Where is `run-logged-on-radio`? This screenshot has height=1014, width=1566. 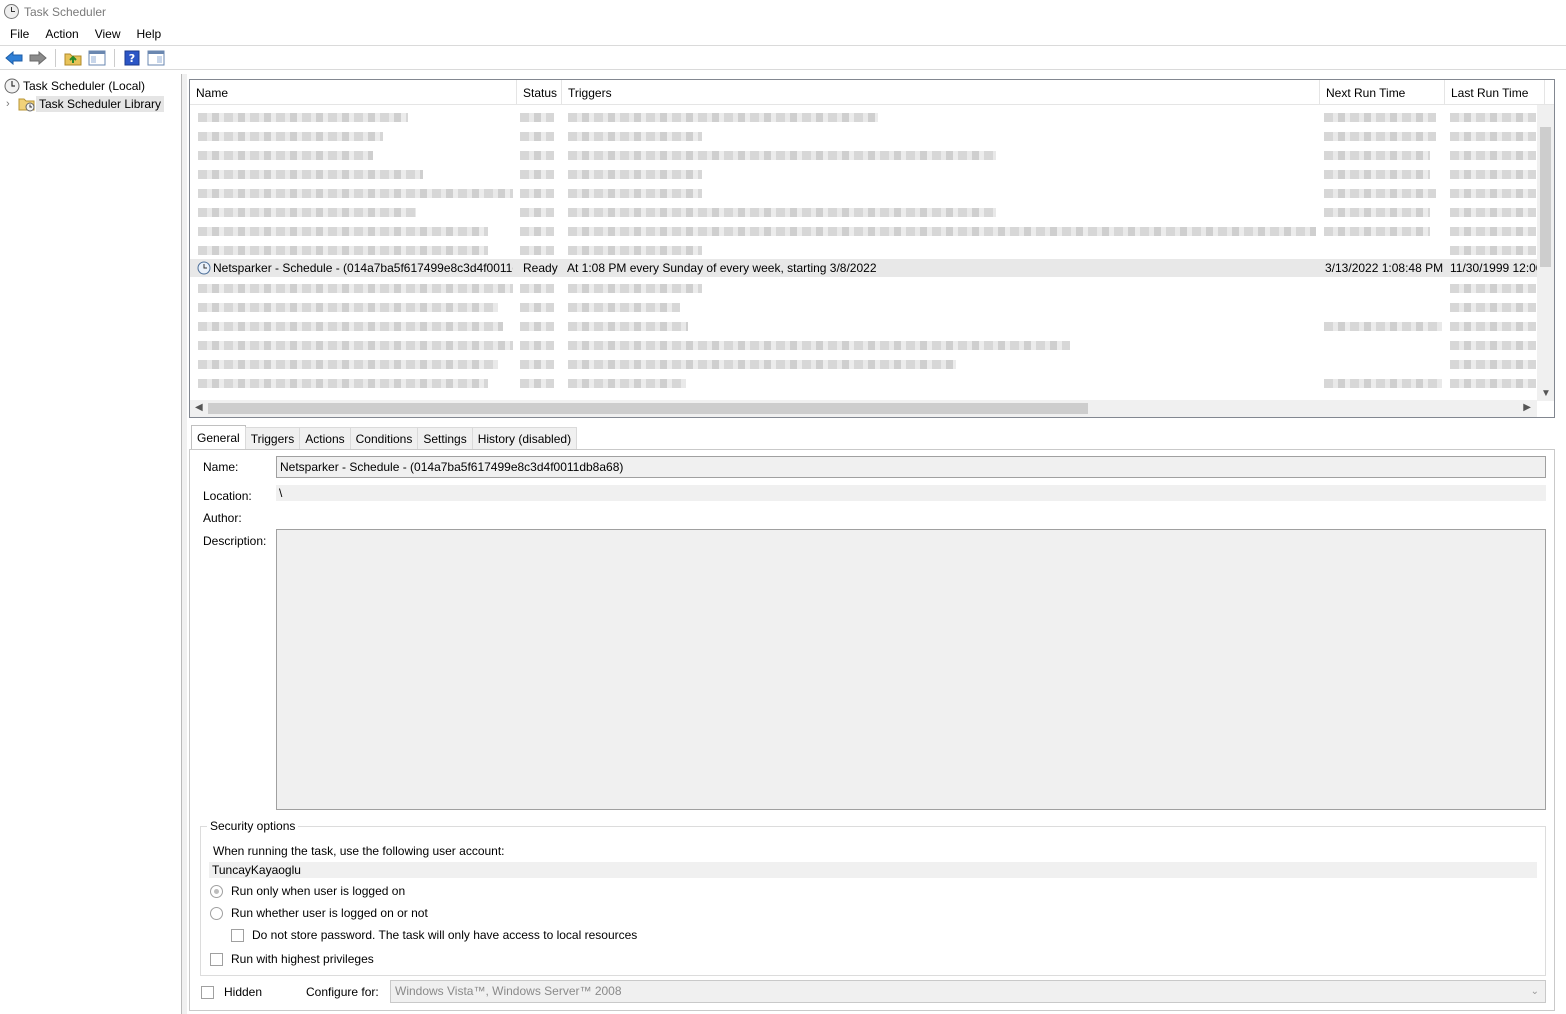 run-logged-on-radio is located at coordinates (216, 891).